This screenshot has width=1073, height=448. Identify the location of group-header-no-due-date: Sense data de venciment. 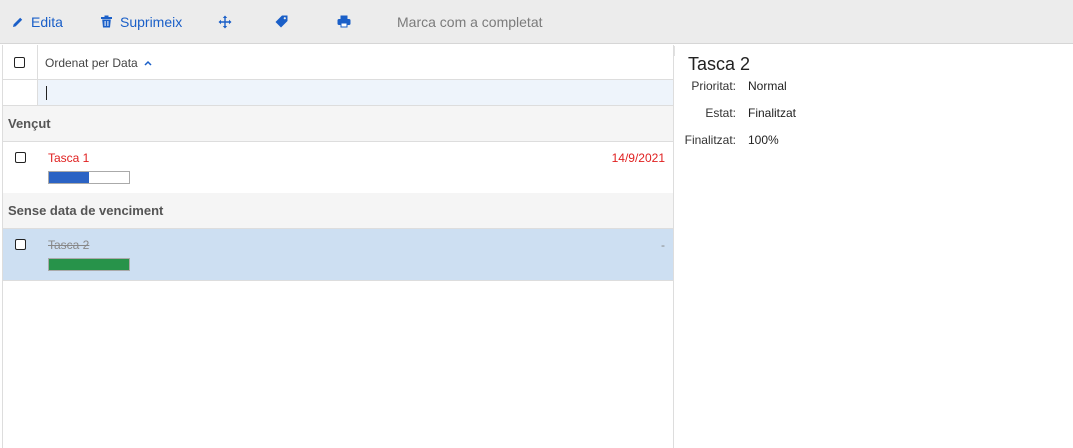
(338, 211).